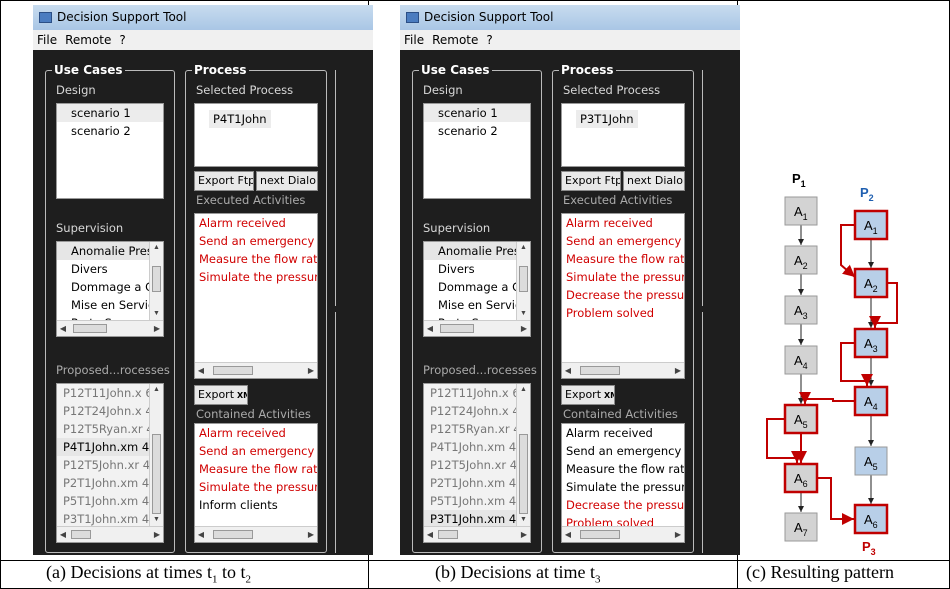 The image size is (950, 589). I want to click on selected-process-value: P4T1John, so click(240, 119).